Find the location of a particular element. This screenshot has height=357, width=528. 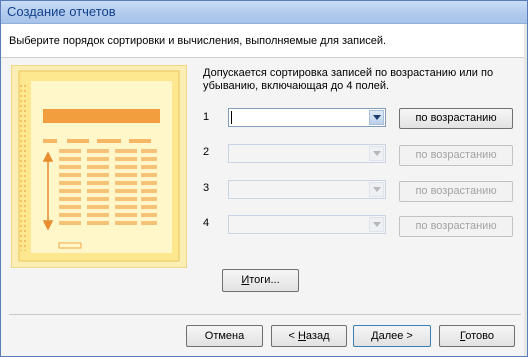

finish-label: отово is located at coordinates (479, 336).